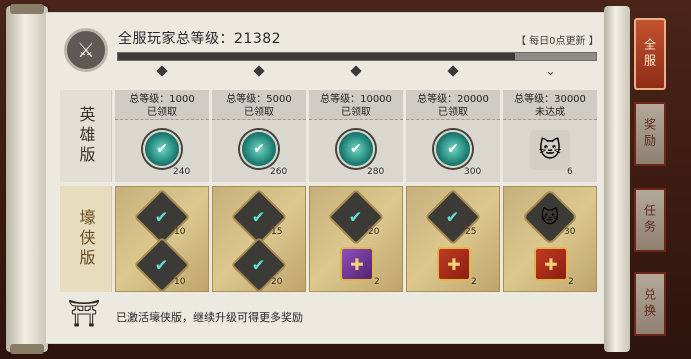  I want to click on hero-reward-cell: ✔ 260, so click(259, 151).